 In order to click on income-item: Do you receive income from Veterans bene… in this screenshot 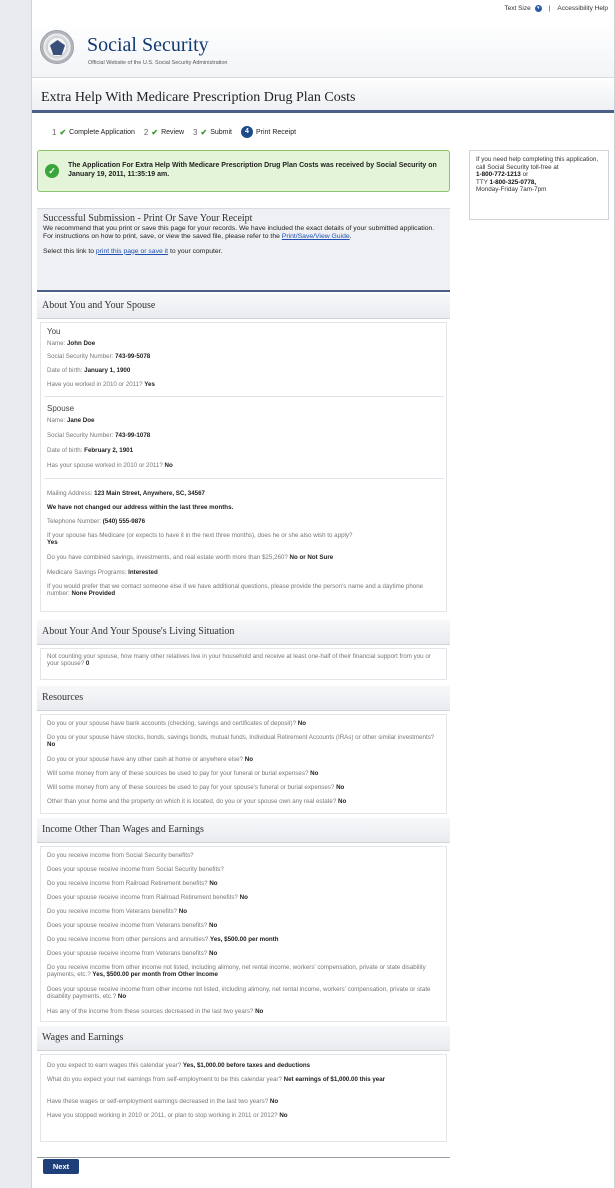, I will do `click(245, 911)`.